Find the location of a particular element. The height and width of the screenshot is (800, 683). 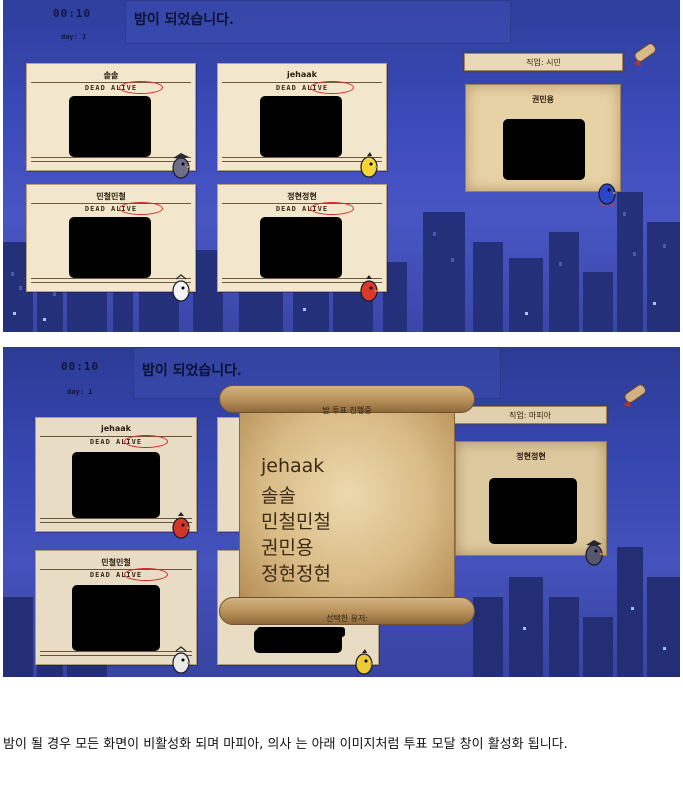

player-card: jehaak DEAD ALIVE is located at coordinates (302, 120).